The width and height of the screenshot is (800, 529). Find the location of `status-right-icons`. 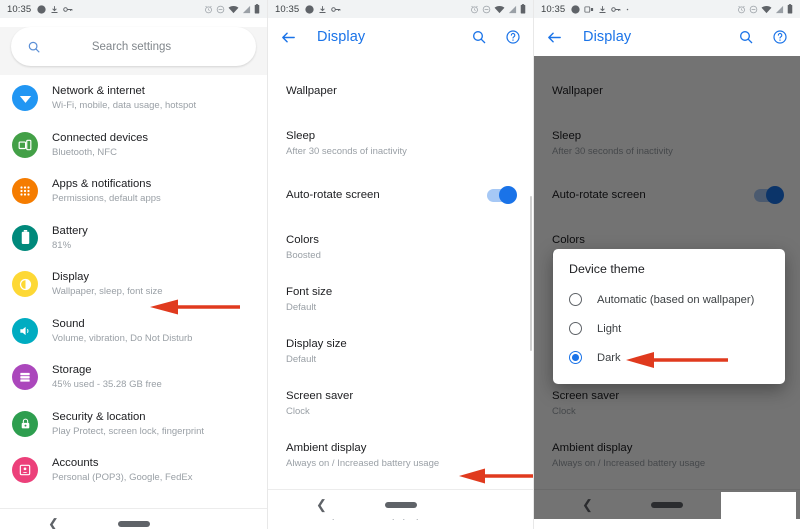

status-right-icons is located at coordinates (765, 9).